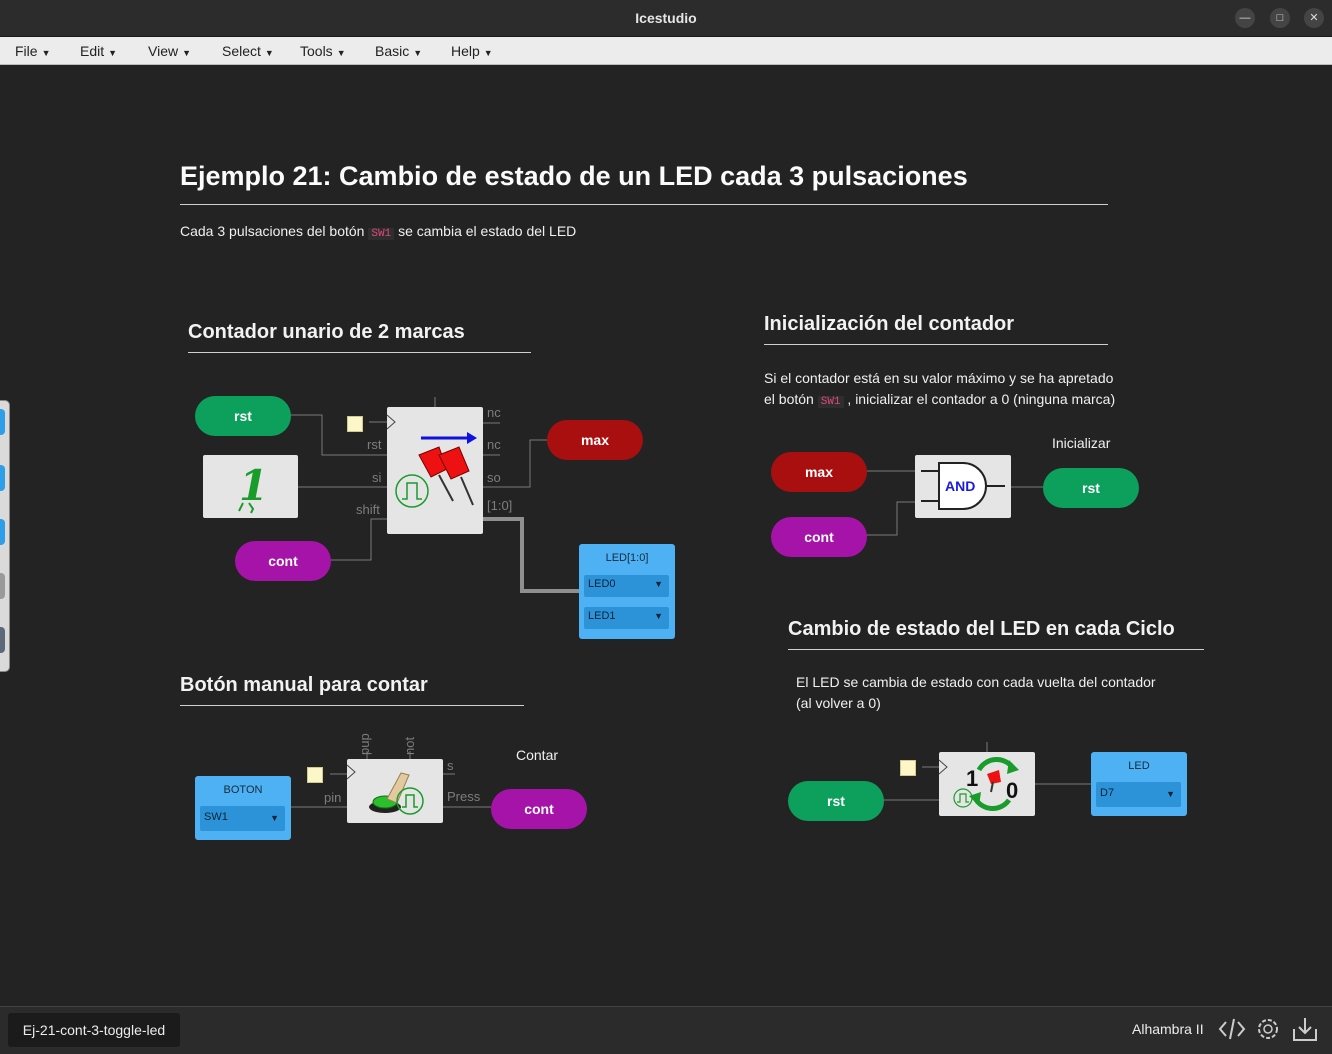  I want to click on shift-register-block, so click(435, 470).